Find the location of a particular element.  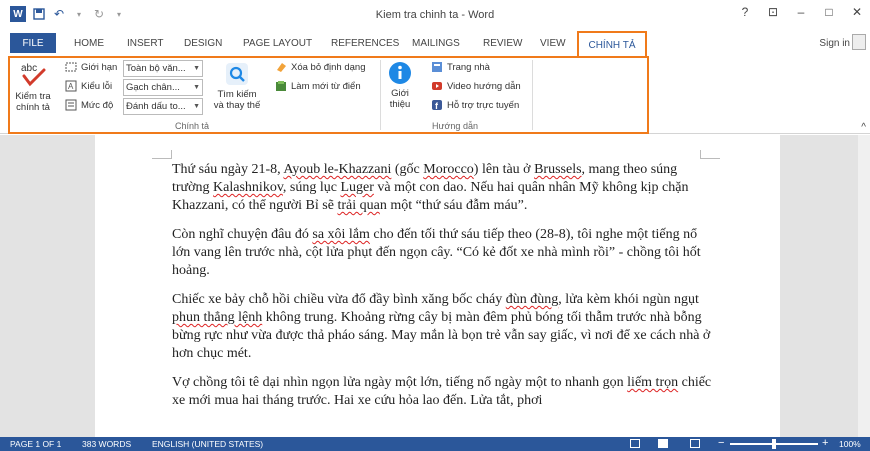

misspelled-word: Ayoub le-Khazzani is located at coordinates (337, 169).